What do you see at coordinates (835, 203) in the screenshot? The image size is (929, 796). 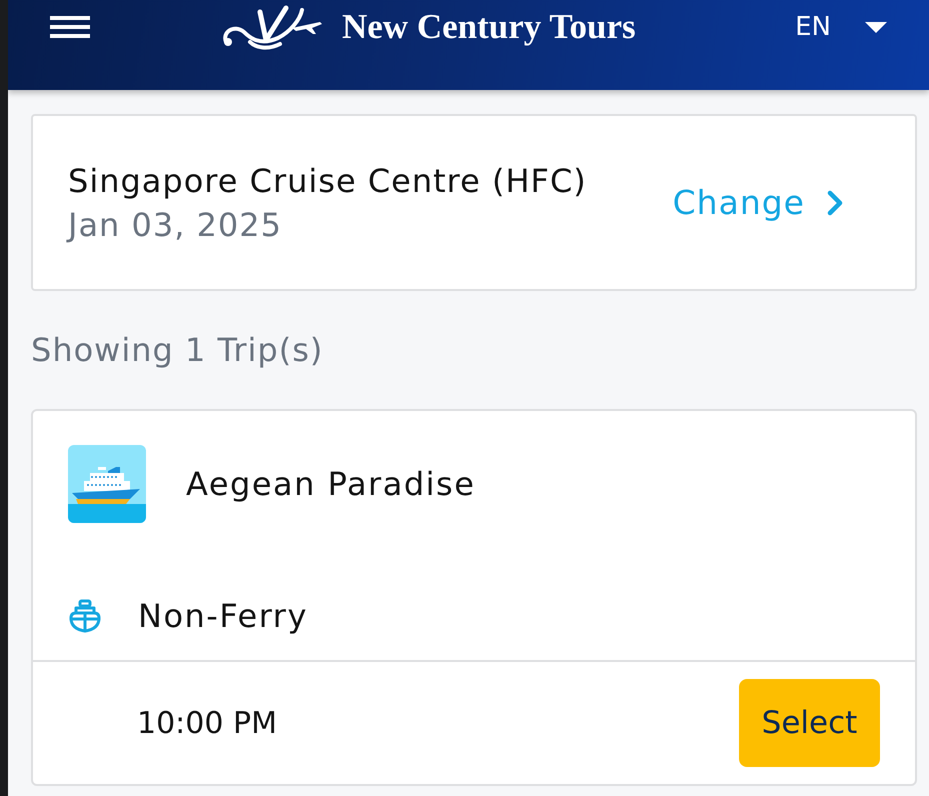 I see `chevron-right-icon` at bounding box center [835, 203].